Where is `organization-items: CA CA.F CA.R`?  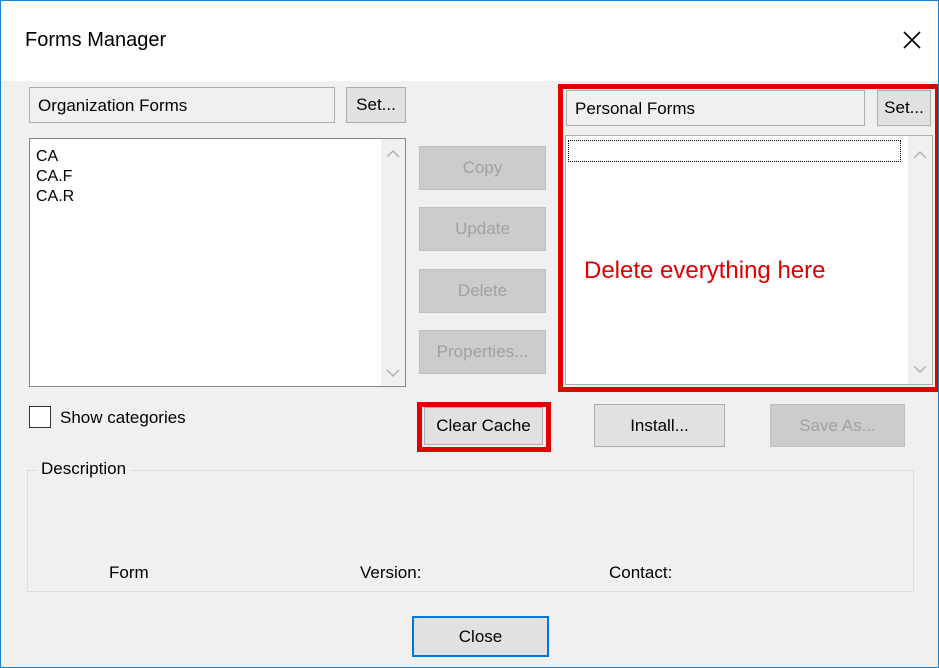 organization-items: CA CA.F CA.R is located at coordinates (217, 173).